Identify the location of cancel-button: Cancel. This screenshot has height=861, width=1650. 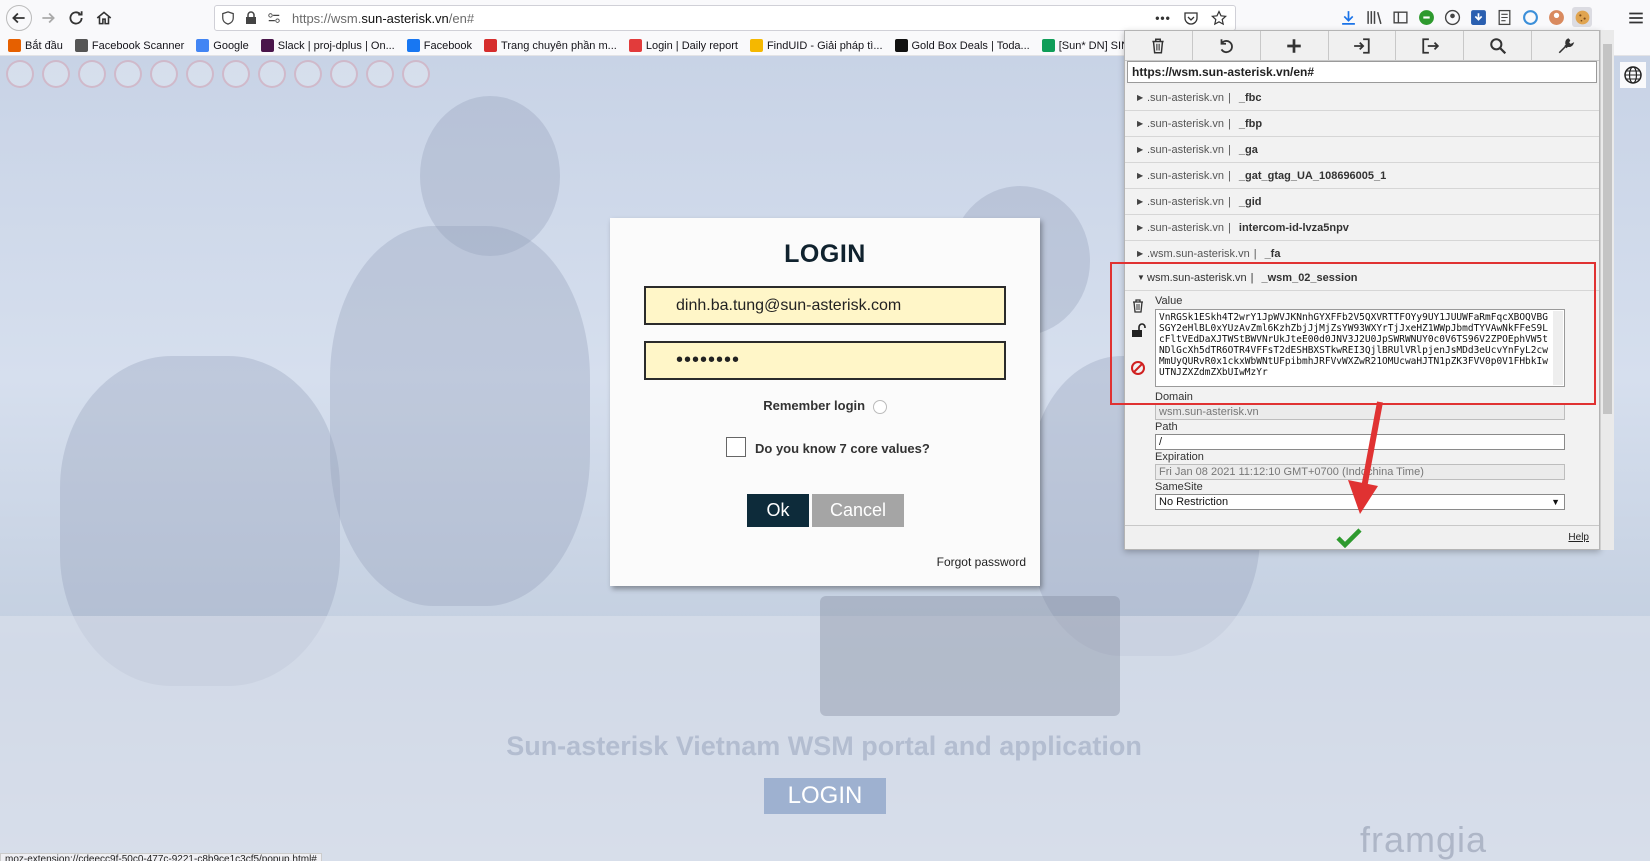
(858, 510).